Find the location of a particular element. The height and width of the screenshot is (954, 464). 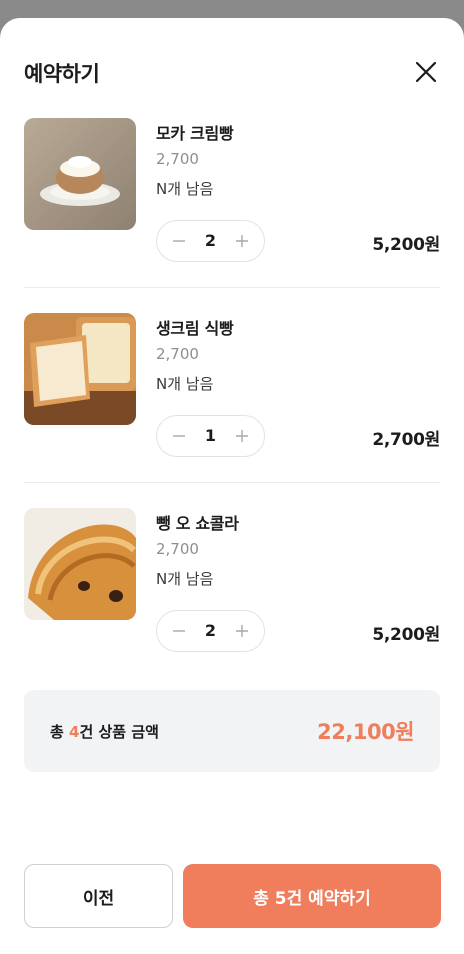

summary-total-amount: 22,100원 is located at coordinates (365, 732).